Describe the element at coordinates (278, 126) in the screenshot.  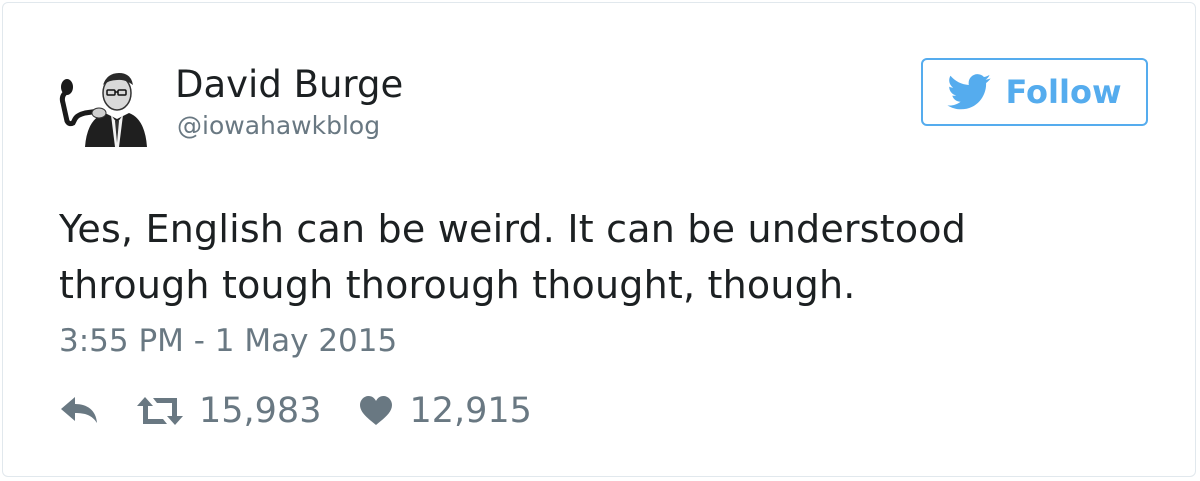
I see `author-handle: @iowahawkblog` at that location.